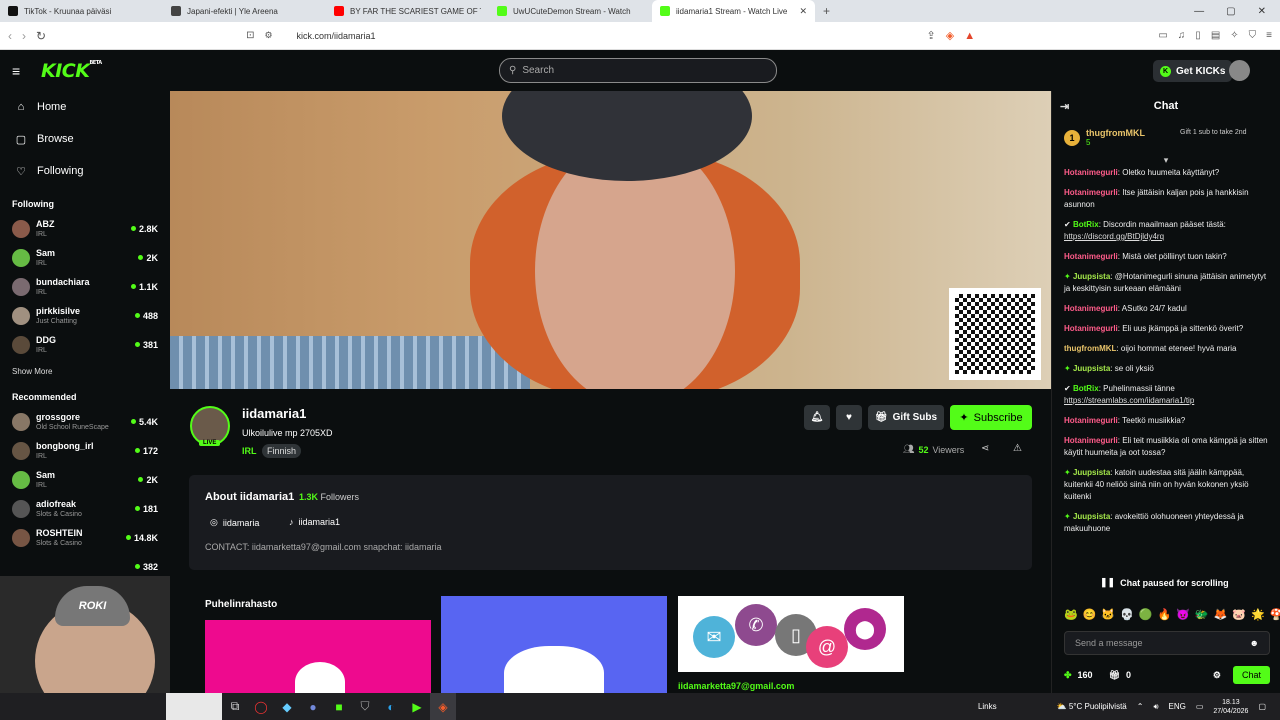 The width and height of the screenshot is (1280, 720). What do you see at coordinates (991, 417) in the screenshot?
I see `subscribe-button: ✦ Subscribe` at bounding box center [991, 417].